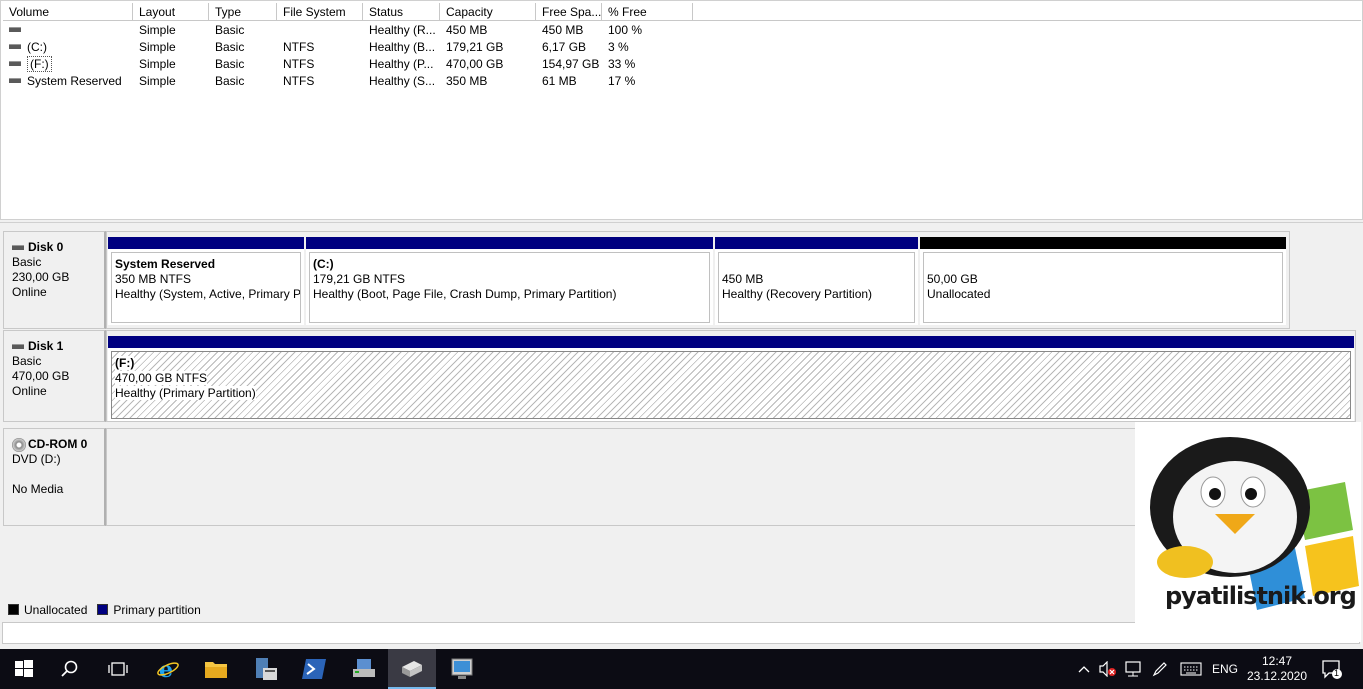 This screenshot has width=1363, height=689. I want to click on column-header-type: Type, so click(243, 12).